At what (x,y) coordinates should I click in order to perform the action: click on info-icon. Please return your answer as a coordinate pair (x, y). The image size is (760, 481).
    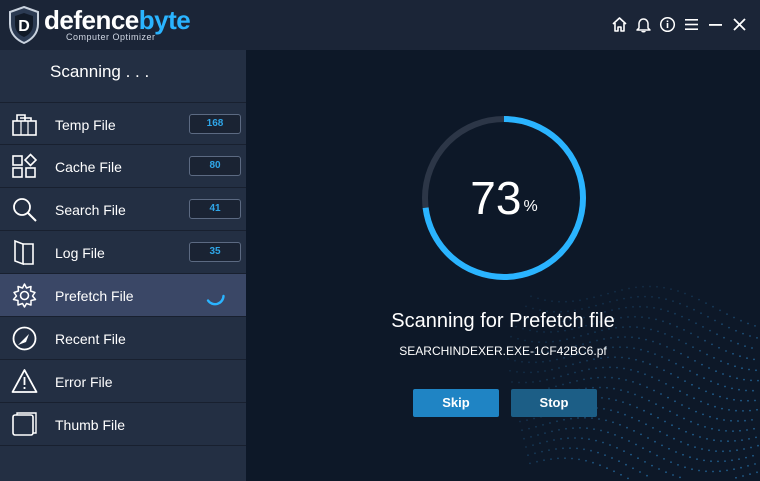
    Looking at the image, I should click on (667, 24).